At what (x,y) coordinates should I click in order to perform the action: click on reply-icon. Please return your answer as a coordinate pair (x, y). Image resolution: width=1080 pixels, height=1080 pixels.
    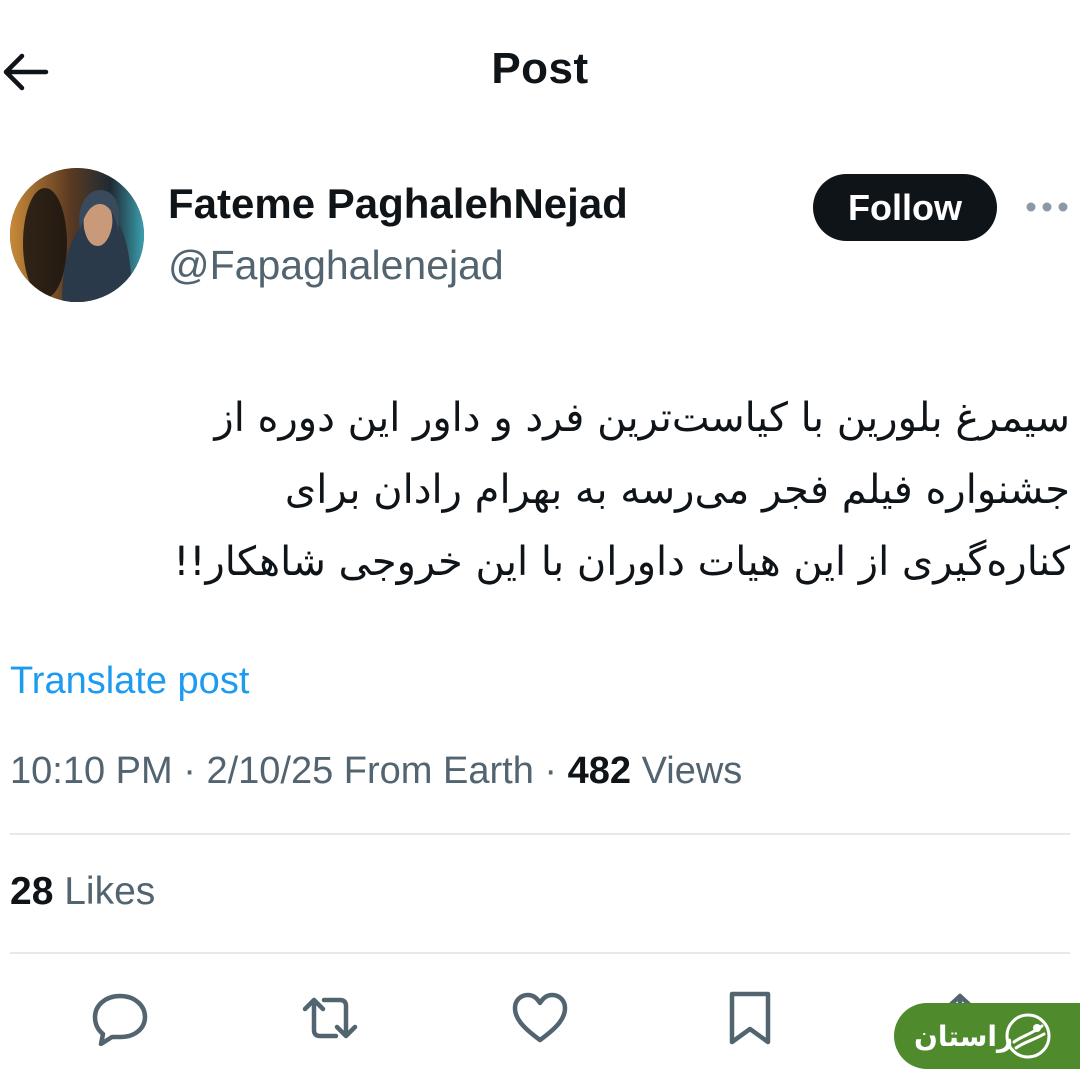
    Looking at the image, I should click on (120, 1020).